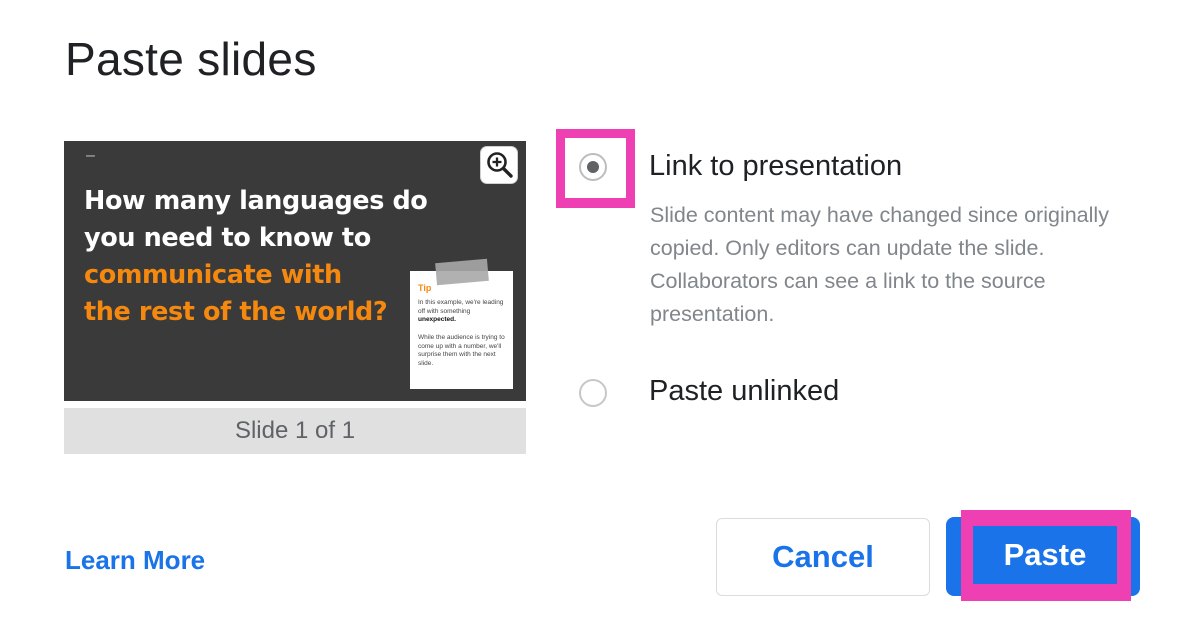 The image size is (1200, 628). What do you see at coordinates (775, 166) in the screenshot?
I see `link-to-presentation-label: Link to presentation` at bounding box center [775, 166].